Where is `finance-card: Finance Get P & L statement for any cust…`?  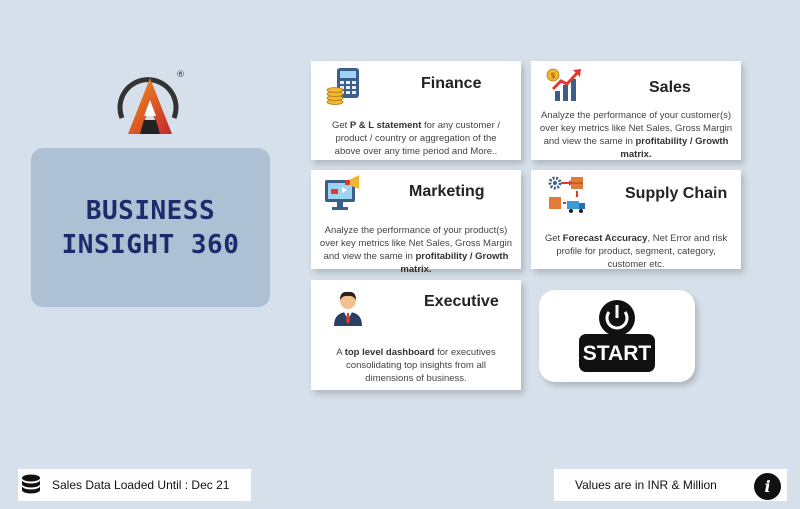 finance-card: Finance Get P & L statement for any cust… is located at coordinates (416, 110).